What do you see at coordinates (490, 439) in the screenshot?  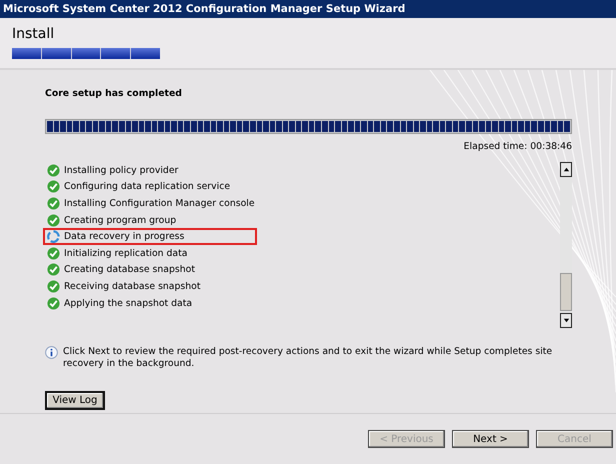 I see `wizard-button: Next >` at bounding box center [490, 439].